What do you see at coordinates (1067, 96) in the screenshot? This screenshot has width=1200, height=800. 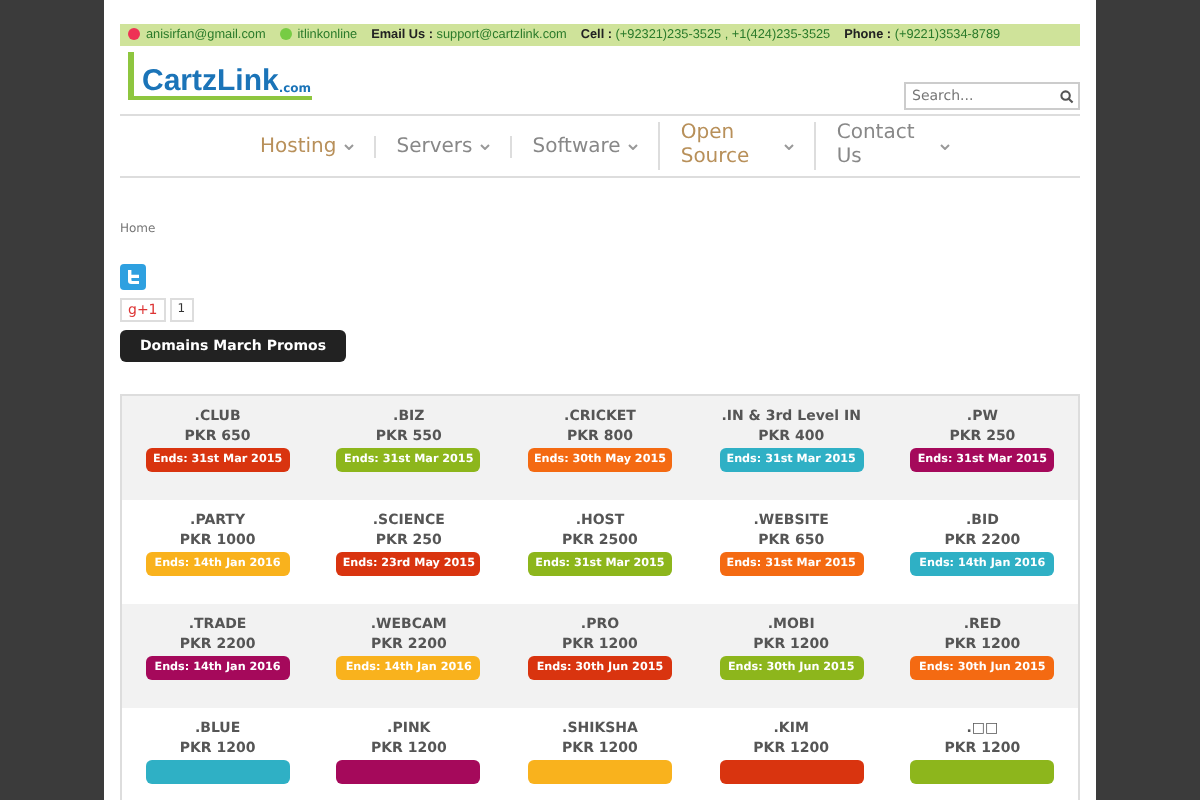 I see `search-icon` at bounding box center [1067, 96].